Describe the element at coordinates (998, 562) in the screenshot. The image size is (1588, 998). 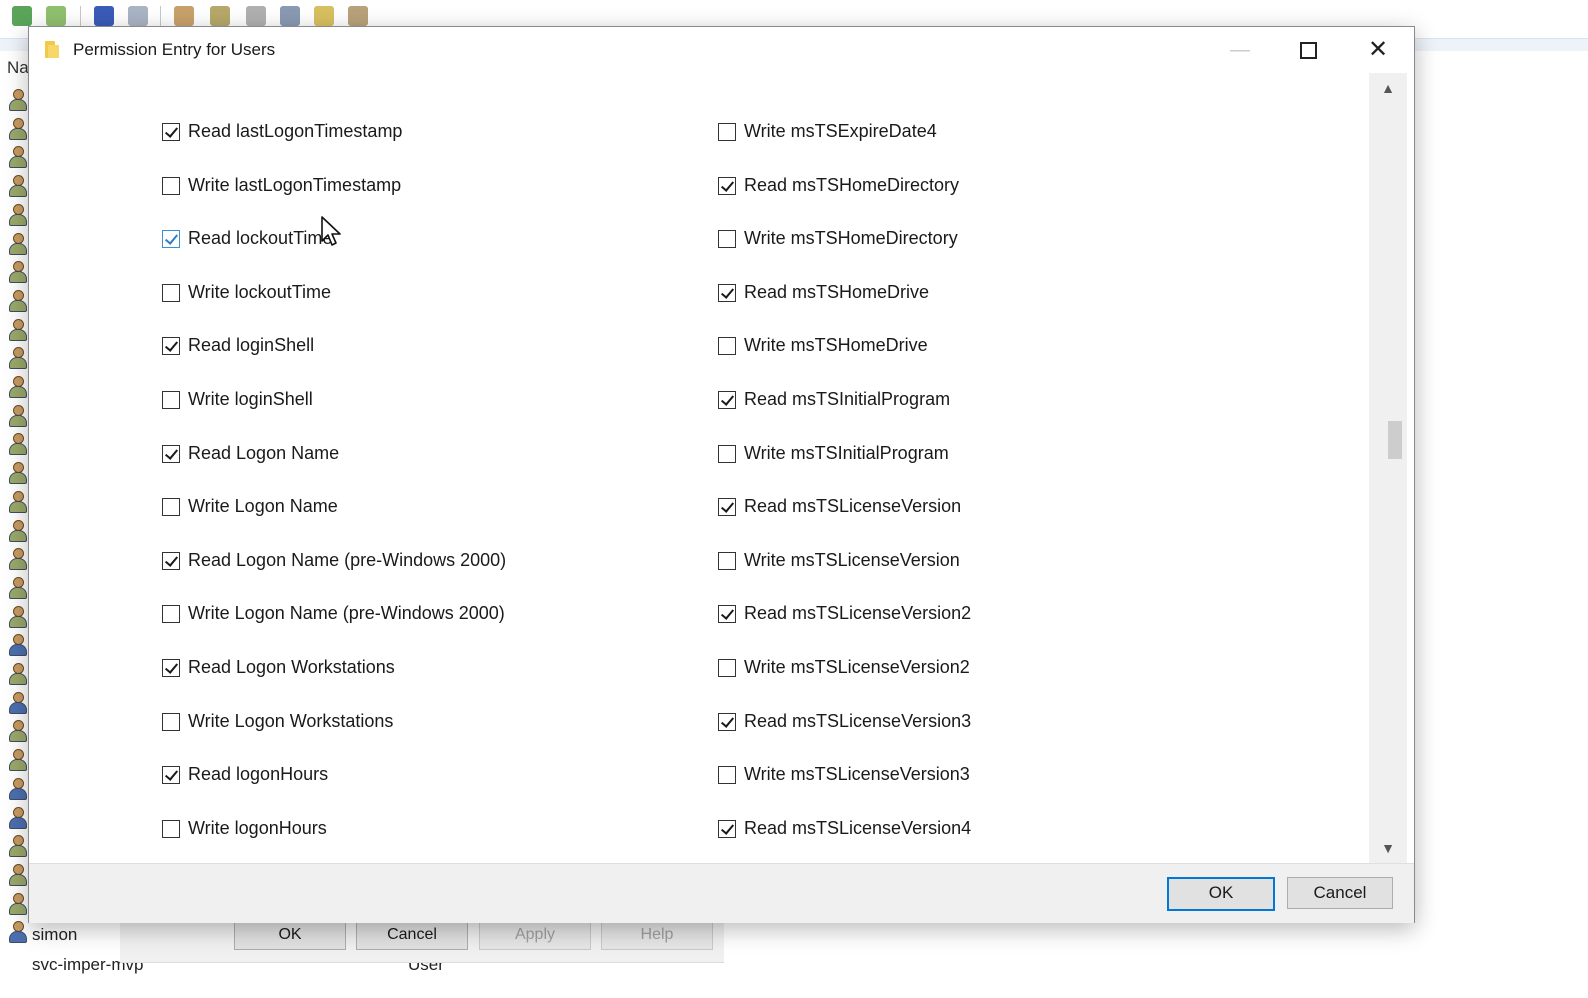
I see `permission-row: Write msTSLicenseVersion` at that location.